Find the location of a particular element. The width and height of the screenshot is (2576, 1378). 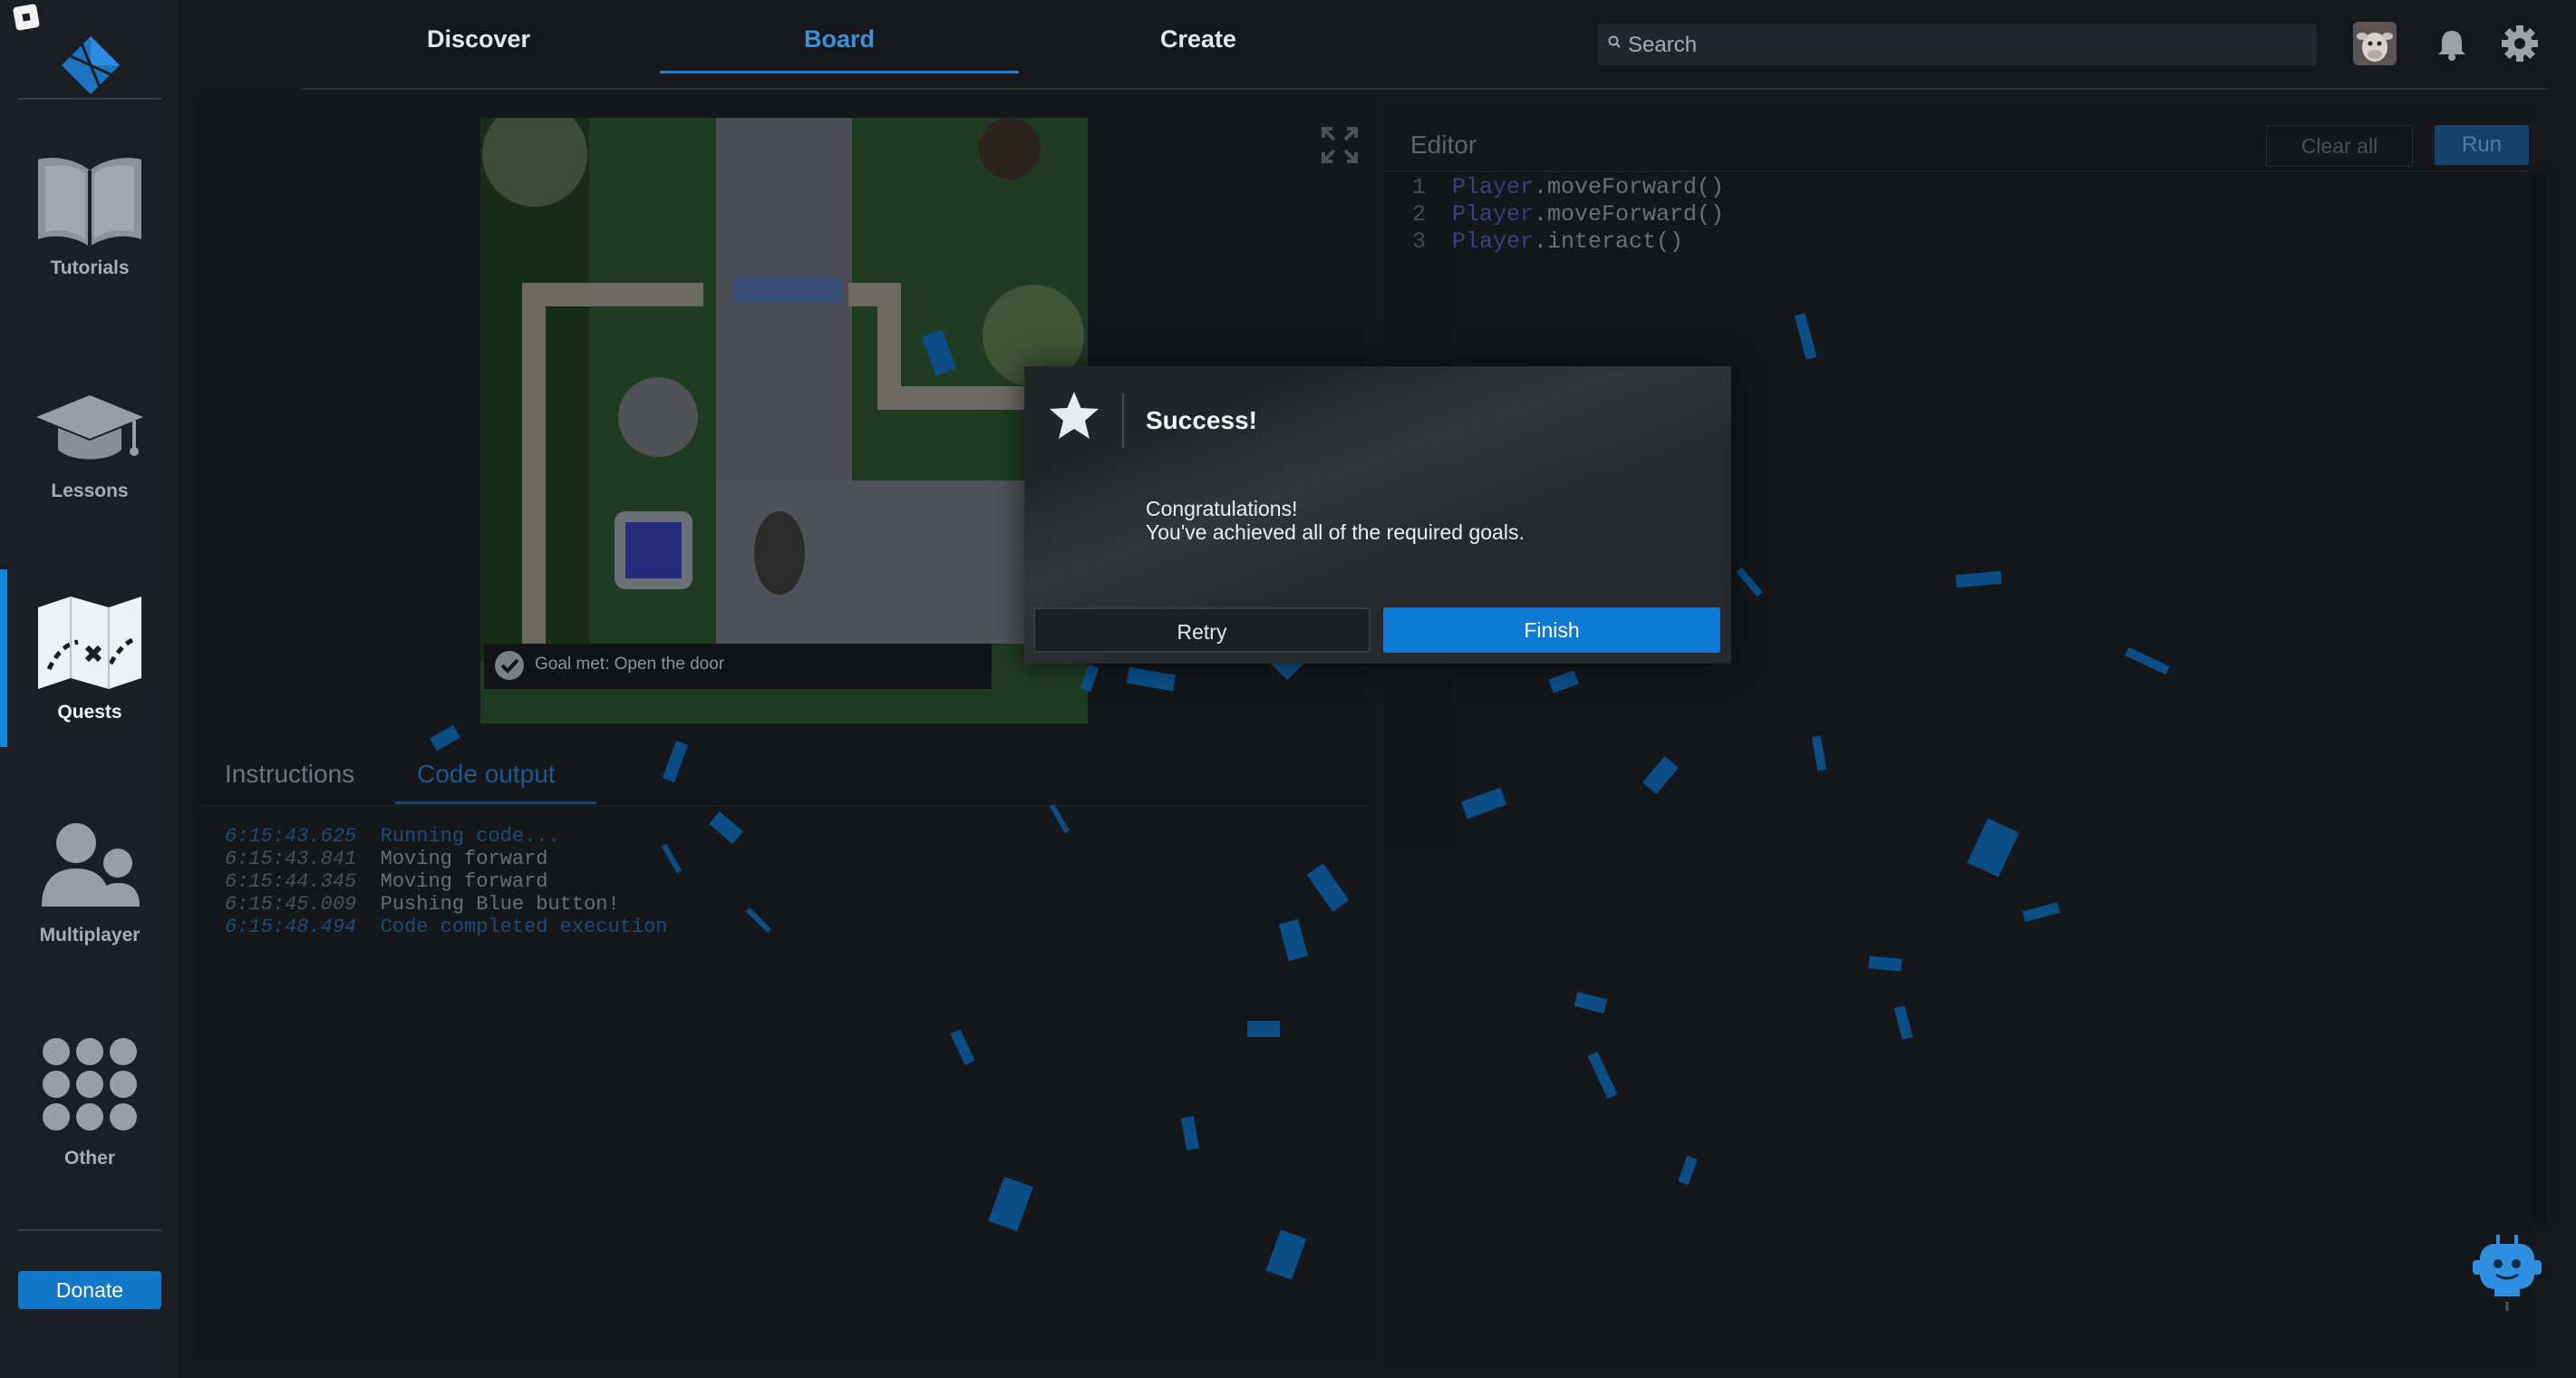

star-icon is located at coordinates (1074, 415).